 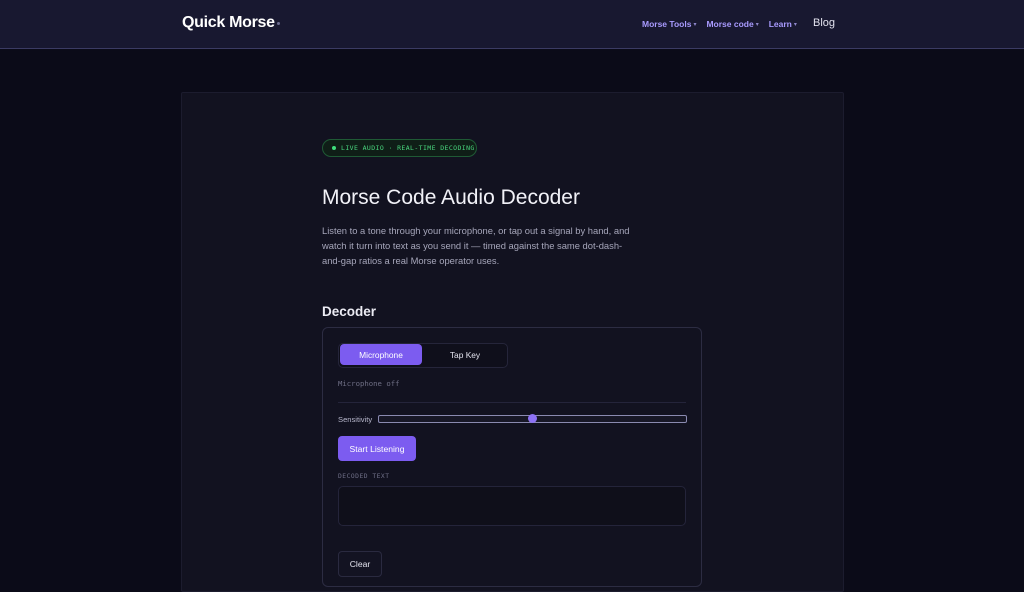 I want to click on tab-microphone: Microphone, so click(x=381, y=354).